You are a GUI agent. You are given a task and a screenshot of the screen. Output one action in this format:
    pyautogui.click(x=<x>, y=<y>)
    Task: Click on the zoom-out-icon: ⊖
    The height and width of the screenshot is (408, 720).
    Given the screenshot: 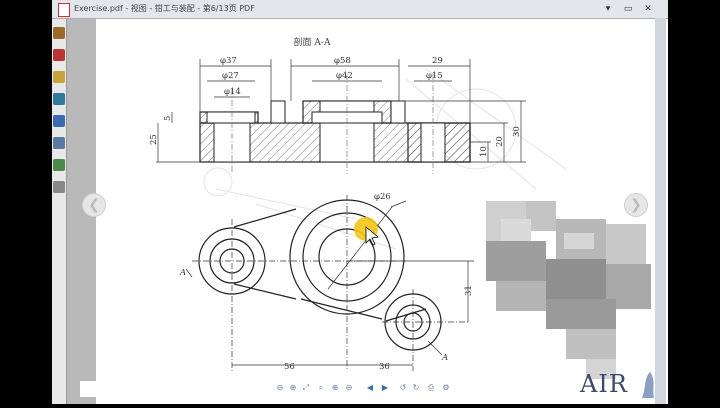 What is the action you would take?
    pyautogui.click(x=280, y=388)
    